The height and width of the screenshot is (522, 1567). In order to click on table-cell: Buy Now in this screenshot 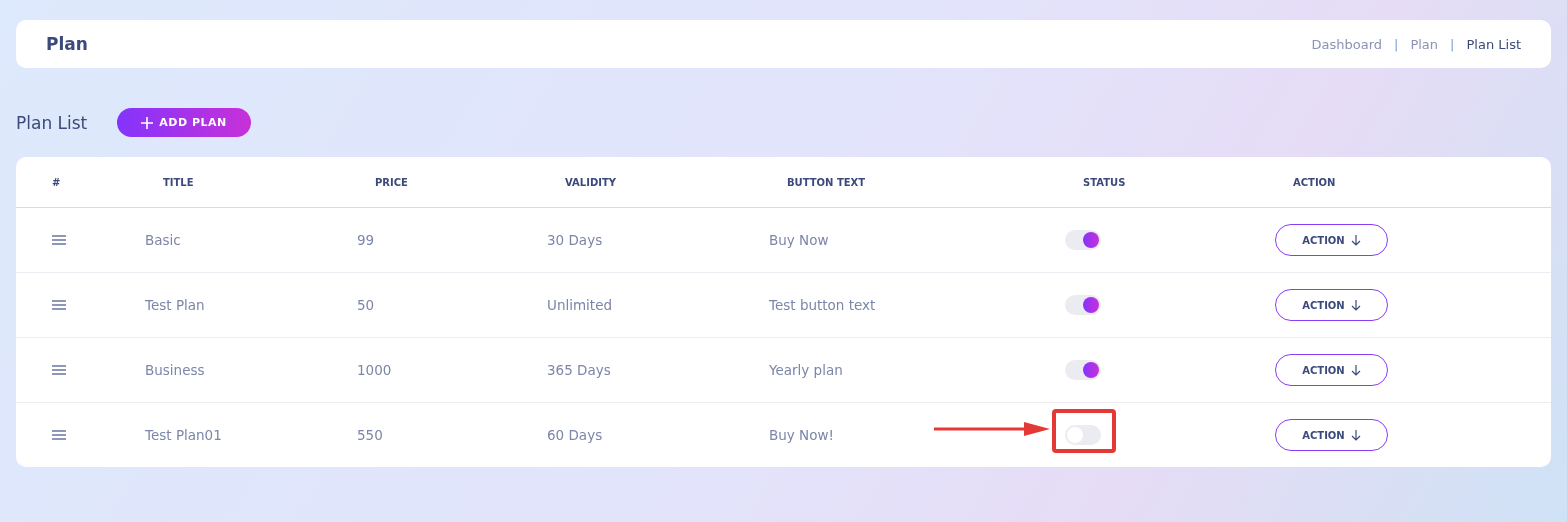, I will do `click(799, 240)`.